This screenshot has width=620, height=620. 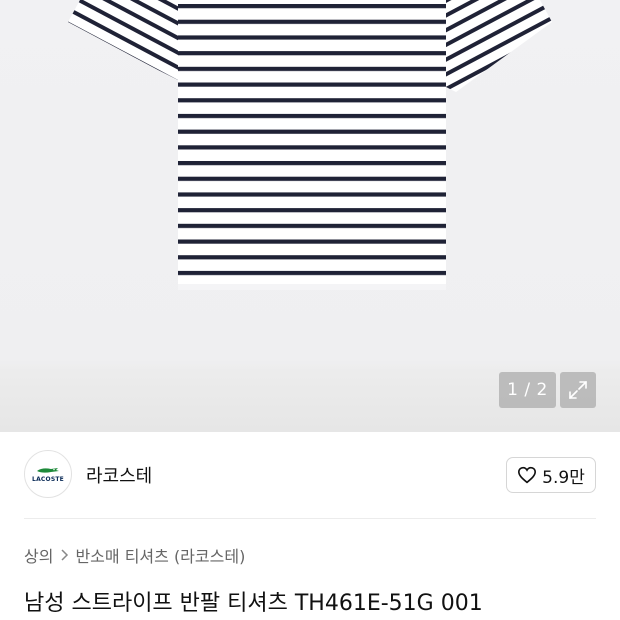 What do you see at coordinates (527, 390) in the screenshot?
I see `image-counter: 1 / 2` at bounding box center [527, 390].